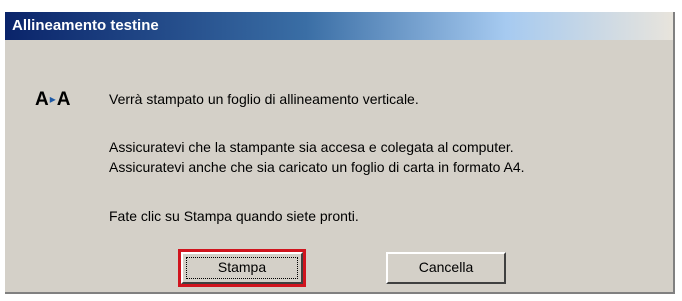 This screenshot has width=682, height=301. I want to click on cancel-button-label: Cancella, so click(446, 267).